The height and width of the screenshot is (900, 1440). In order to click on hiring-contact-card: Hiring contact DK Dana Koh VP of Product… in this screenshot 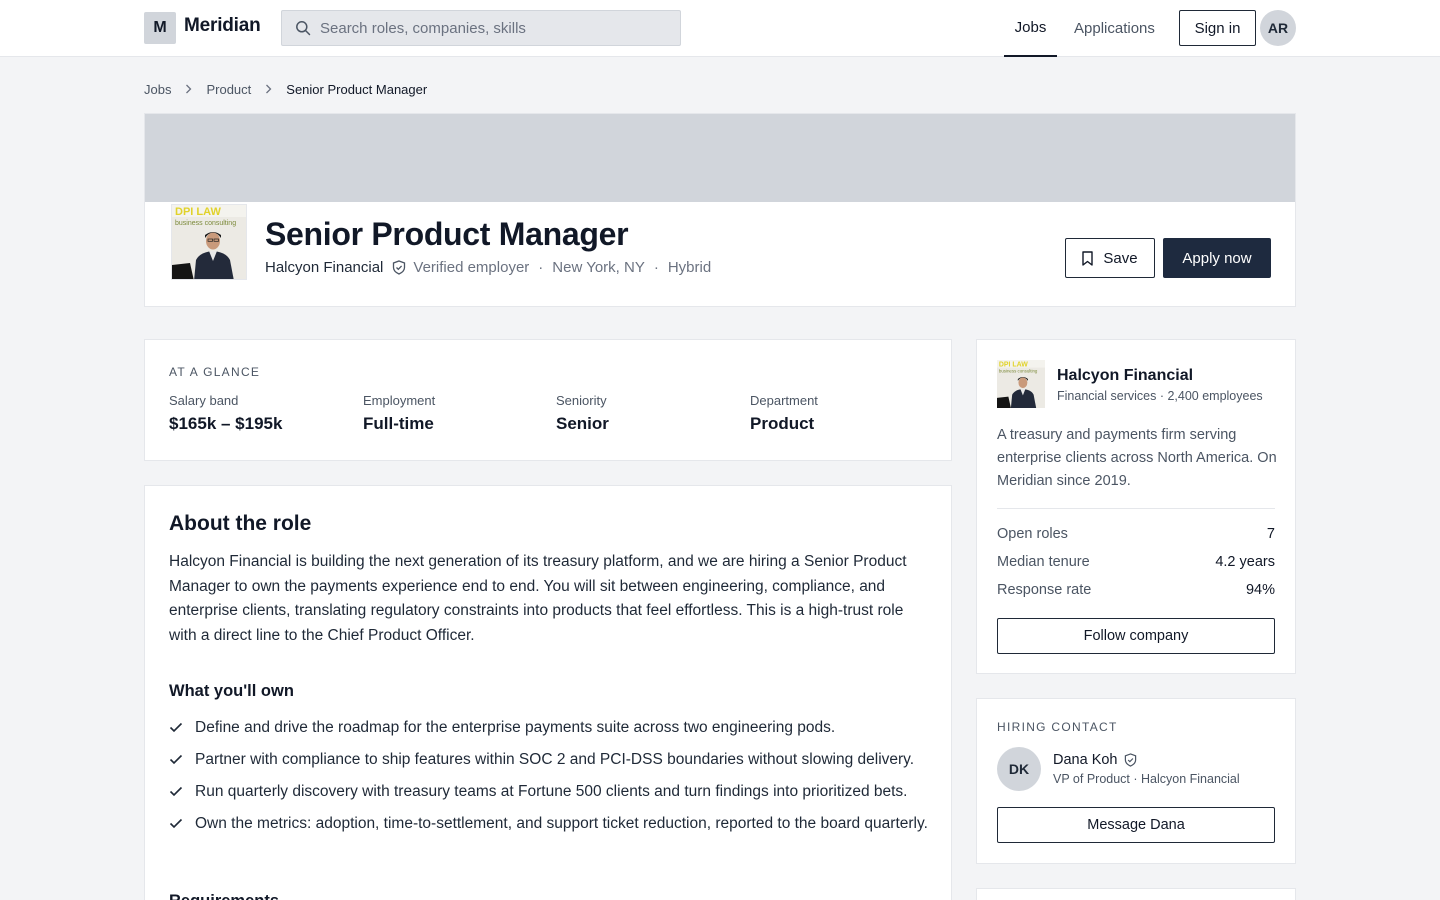, I will do `click(1136, 781)`.